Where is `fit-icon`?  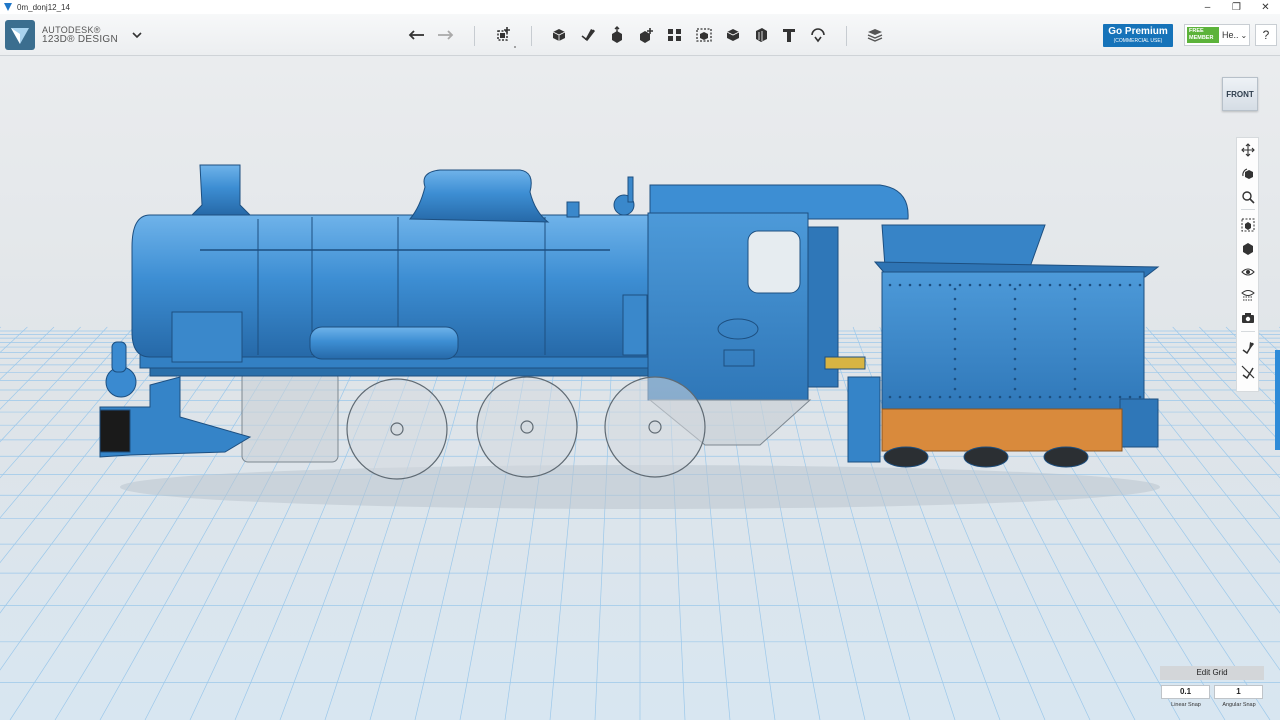
fit-icon is located at coordinates (1248, 225).